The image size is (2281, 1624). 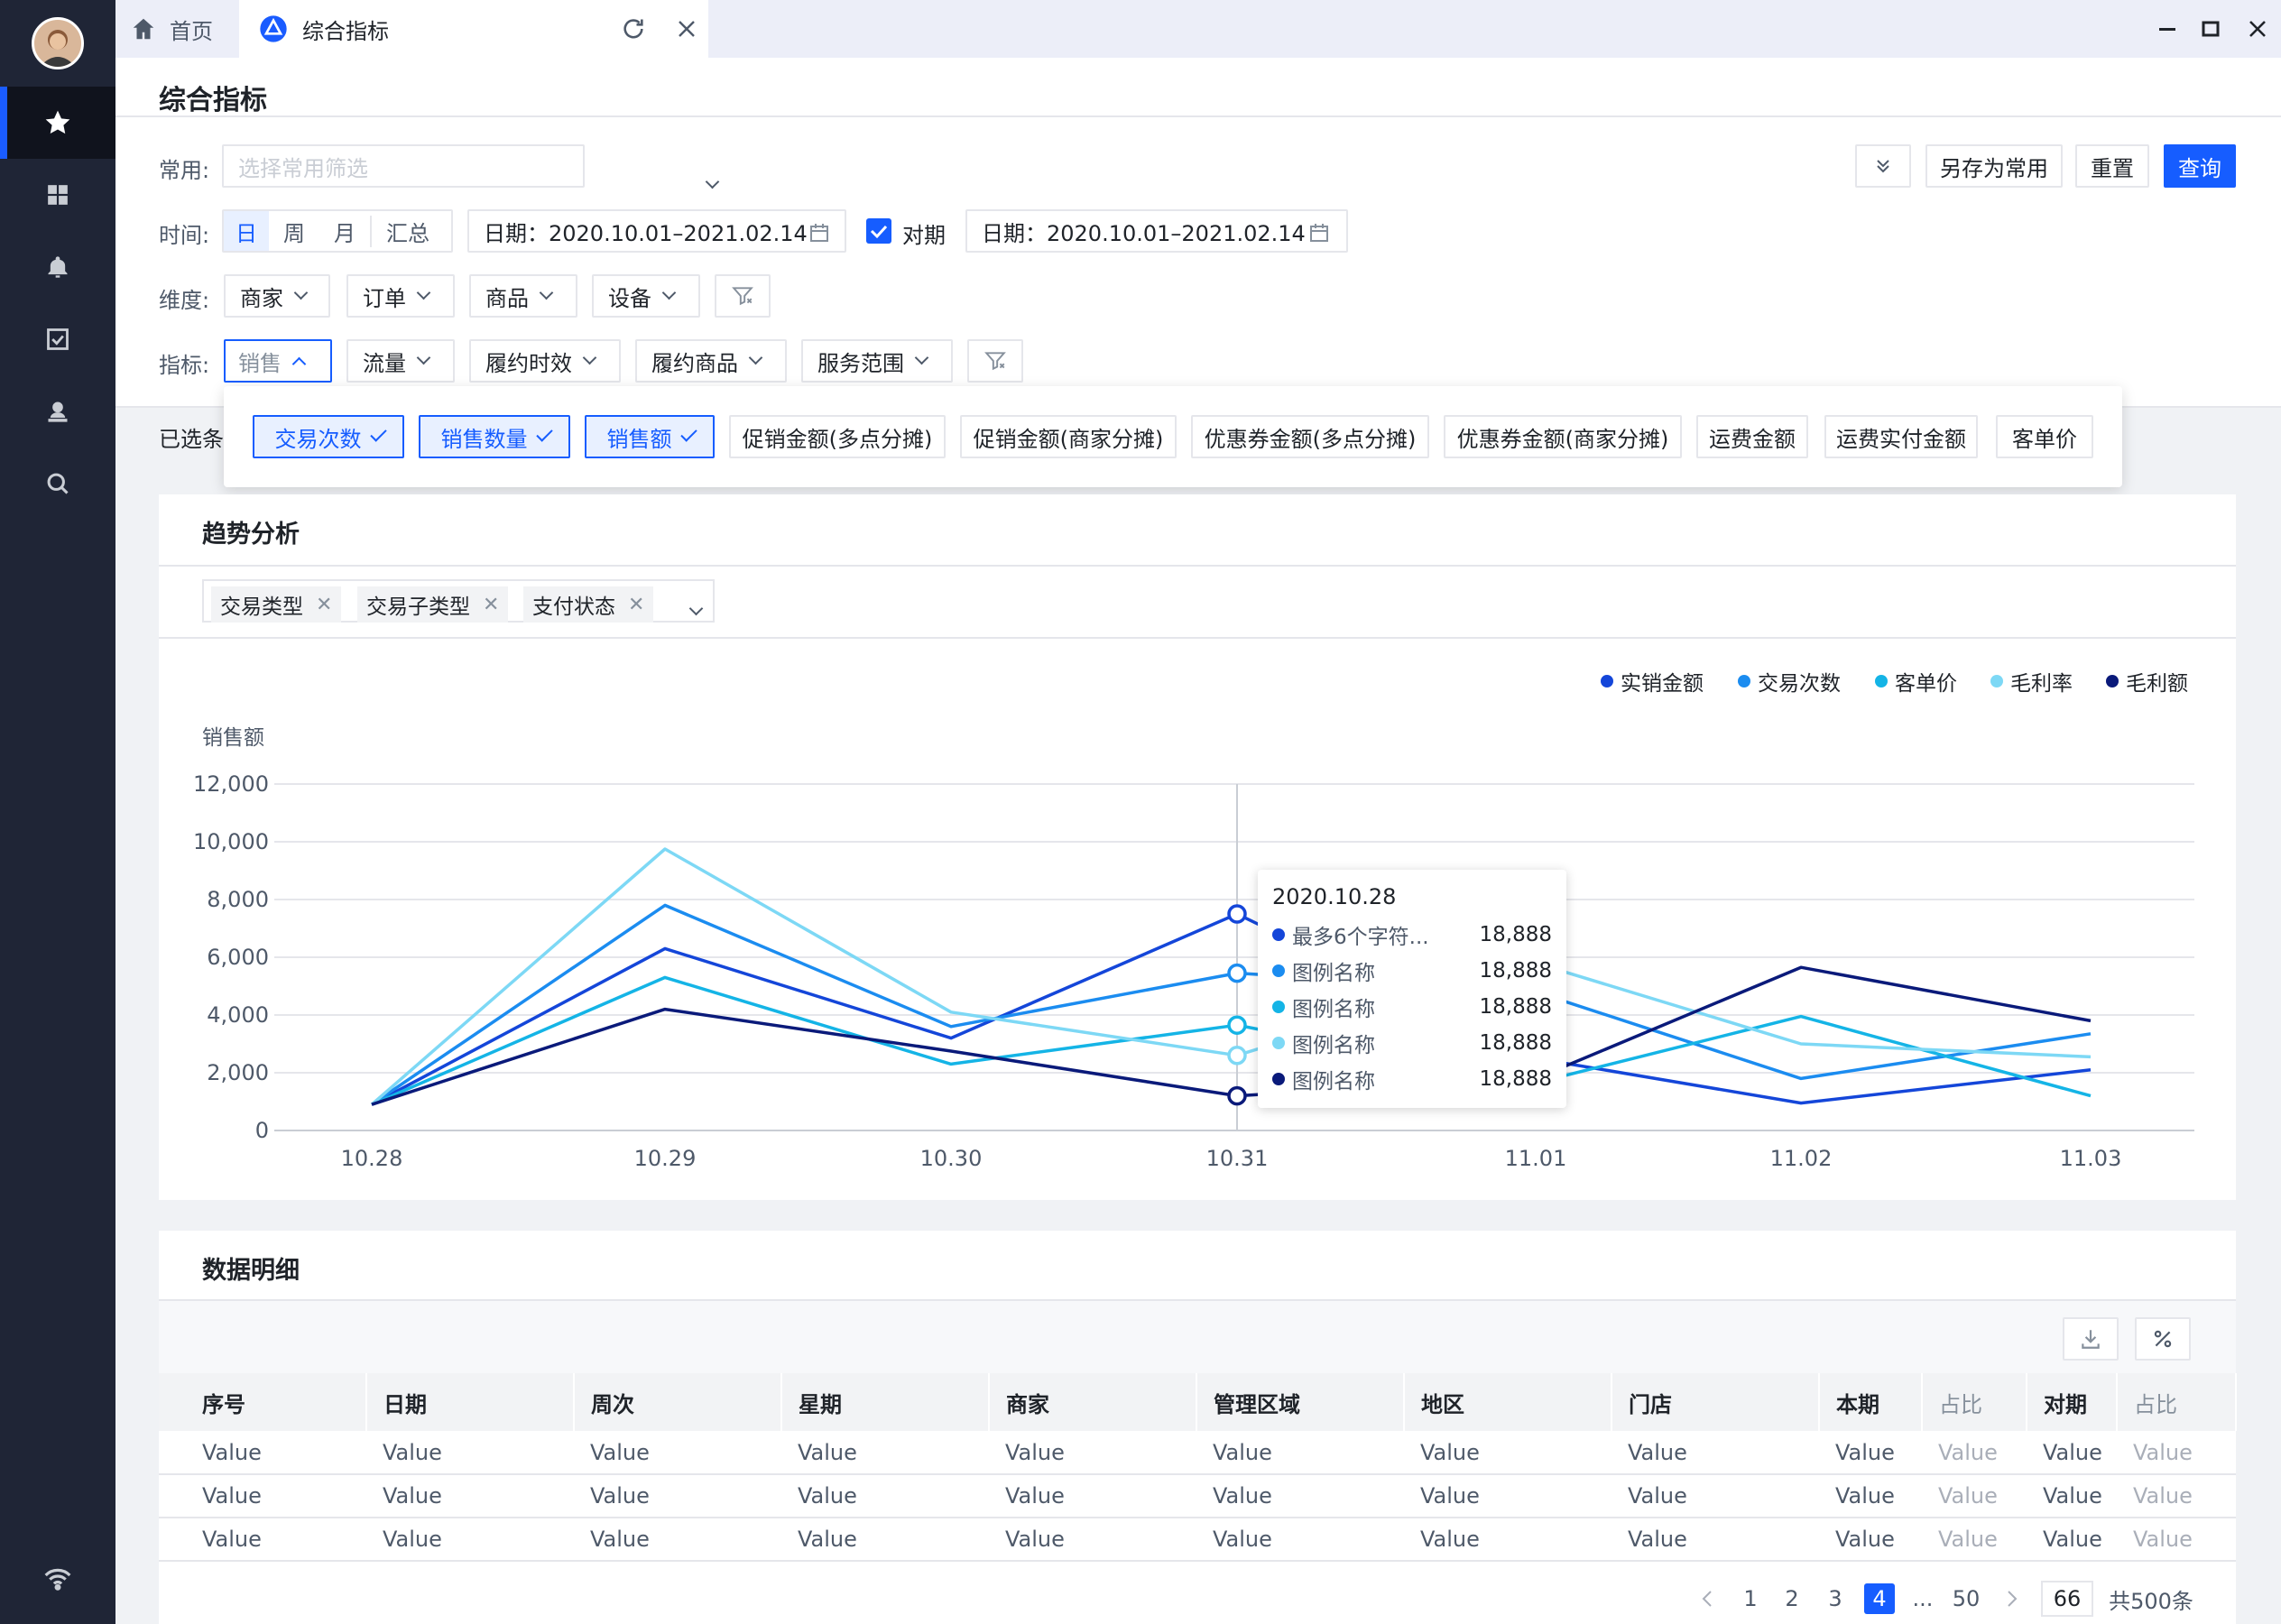 I want to click on chevron-right-icon, so click(x=2013, y=1599).